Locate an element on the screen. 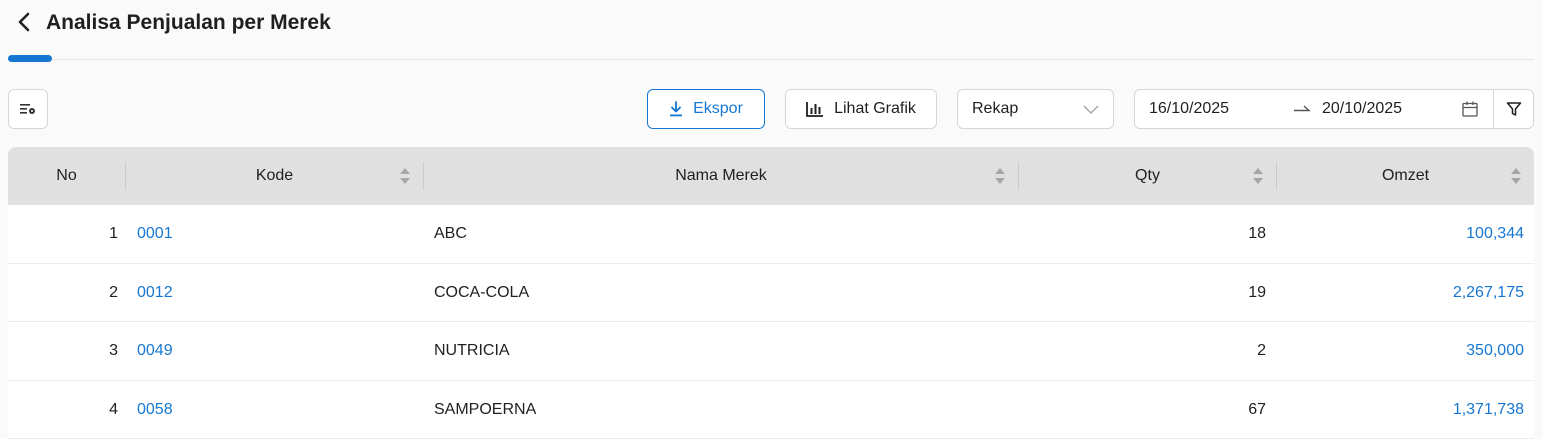 The image size is (1543, 439). calendar-icon is located at coordinates (1470, 109).